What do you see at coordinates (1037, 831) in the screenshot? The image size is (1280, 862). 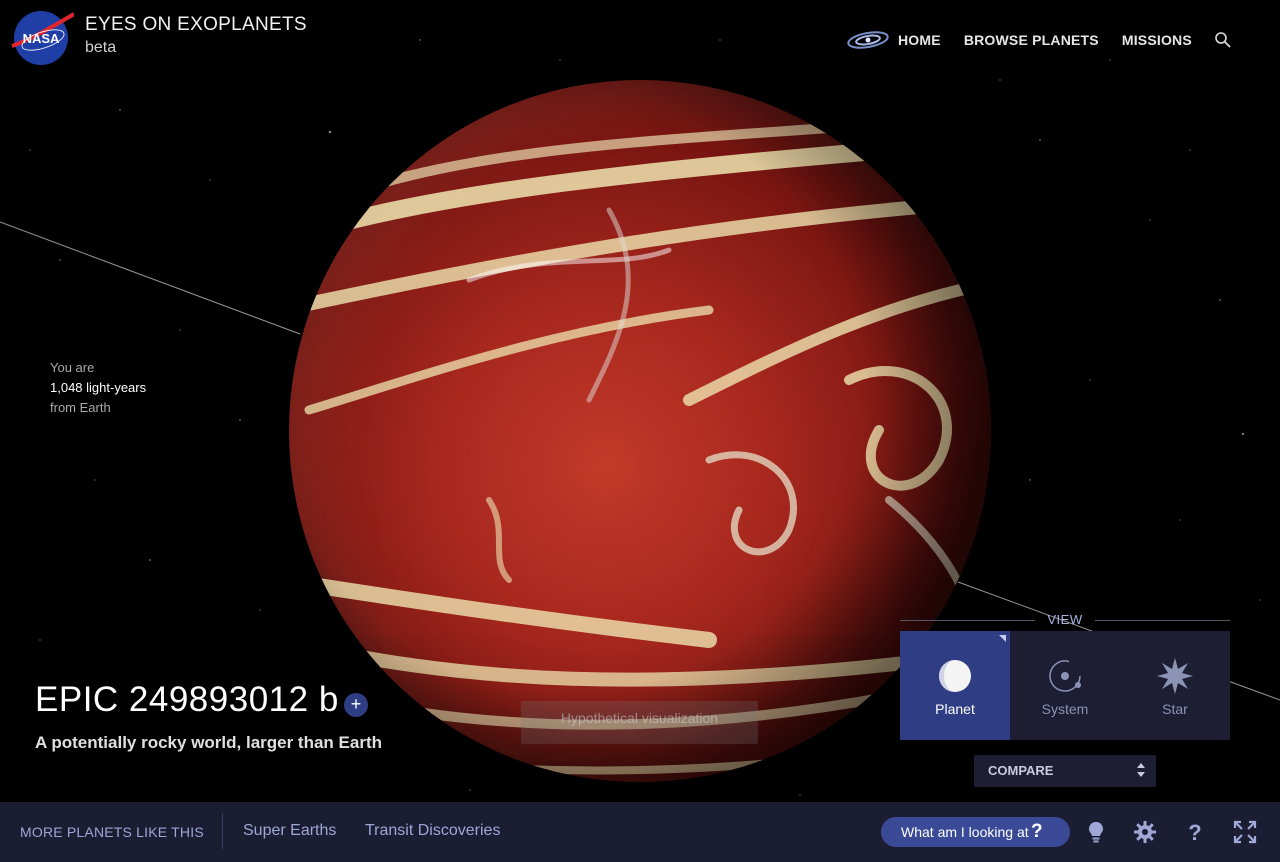 I see `question-mark-icon: ?` at bounding box center [1037, 831].